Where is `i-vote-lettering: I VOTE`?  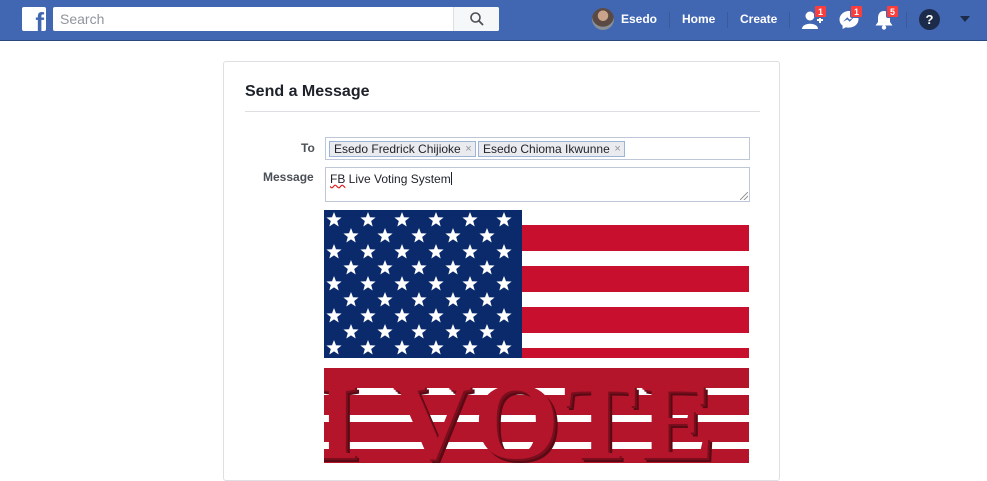
i-vote-lettering: I VOTE is located at coordinates (521, 411).